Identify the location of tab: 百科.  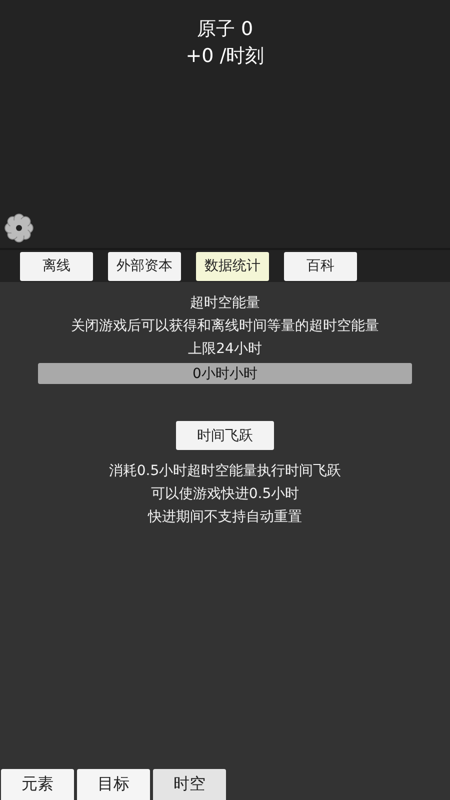
(320, 266).